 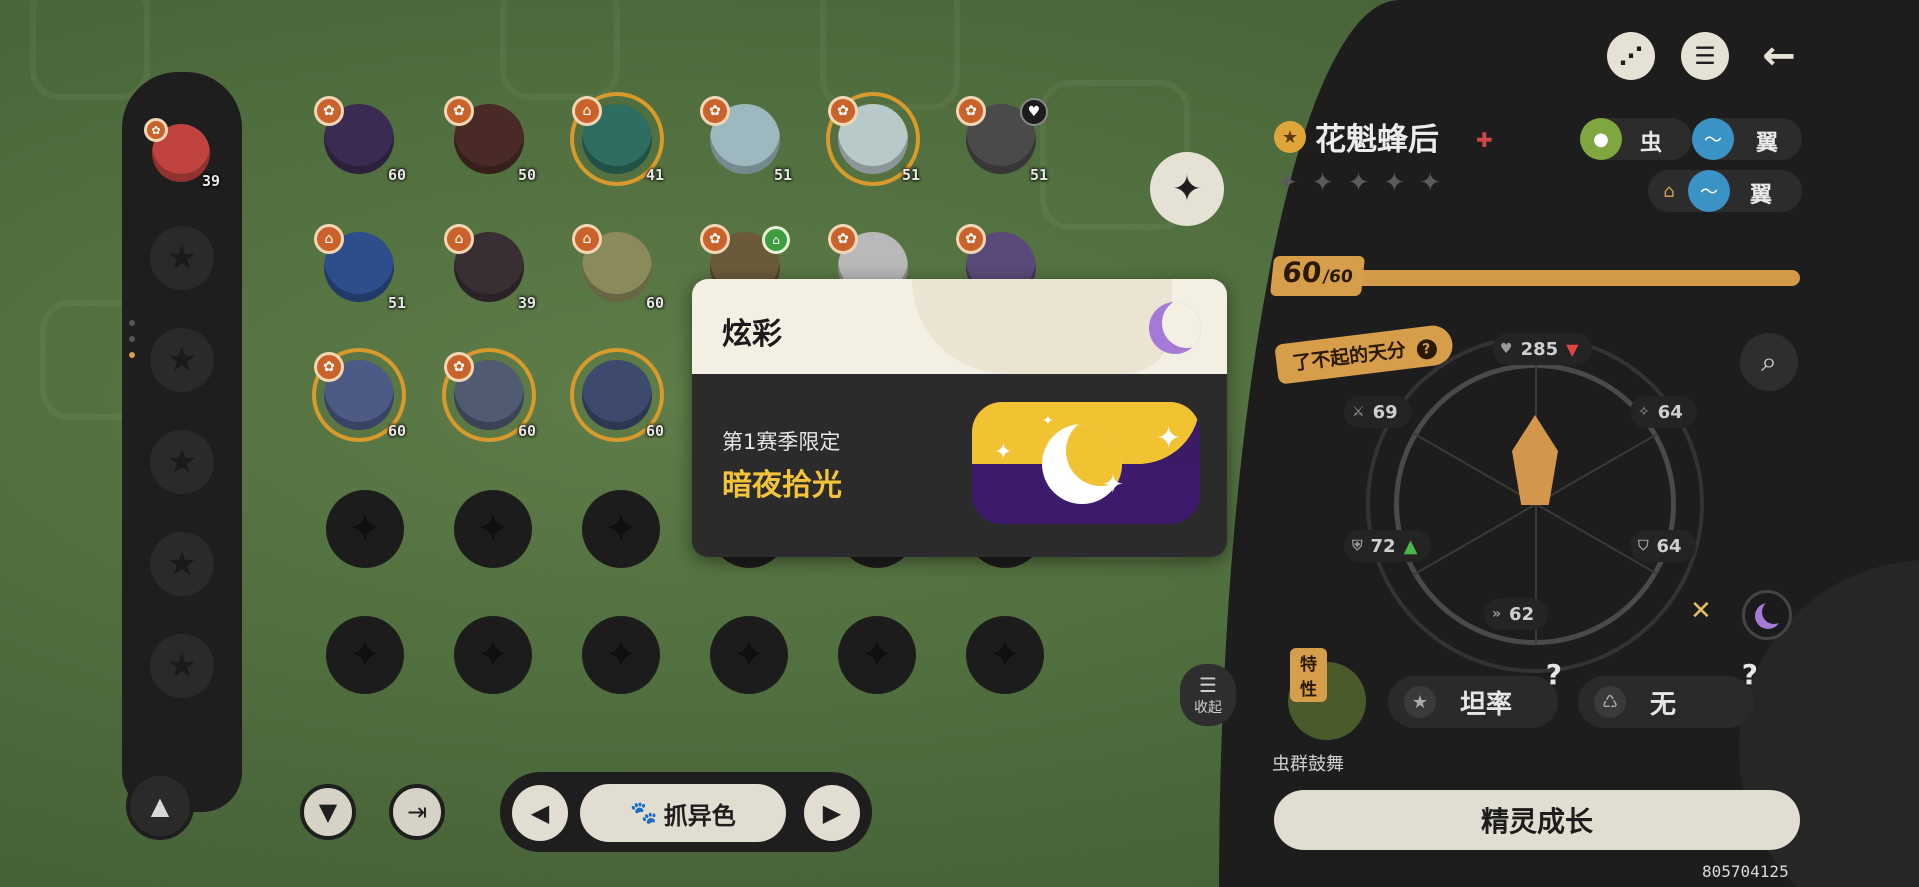 What do you see at coordinates (1747, 139) in the screenshot?
I see `type-badge-wing: 〜 翼` at bounding box center [1747, 139].